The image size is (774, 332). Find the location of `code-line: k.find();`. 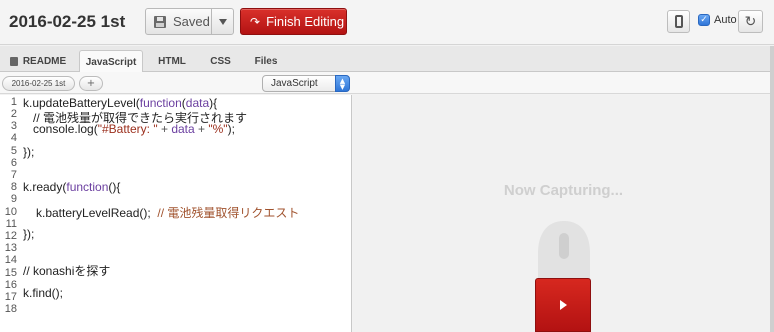

code-line: k.find(); is located at coordinates (43, 293).